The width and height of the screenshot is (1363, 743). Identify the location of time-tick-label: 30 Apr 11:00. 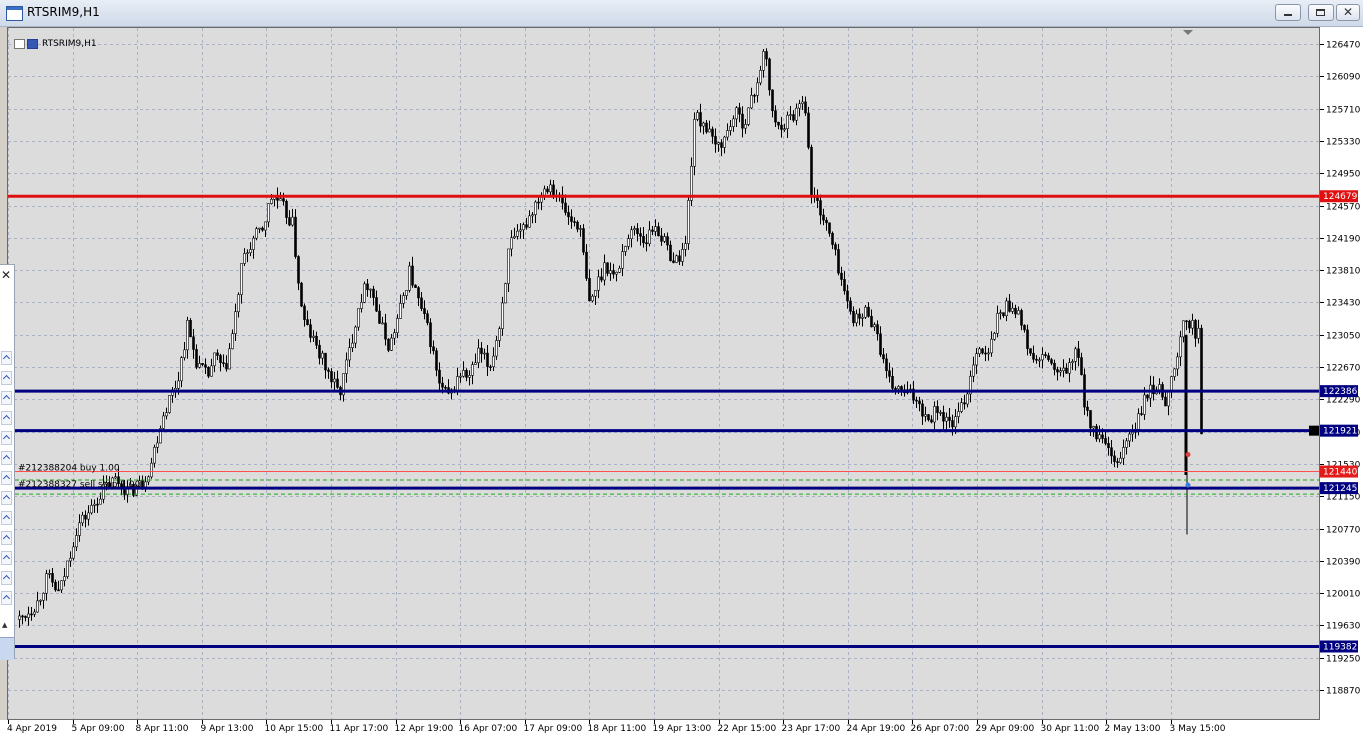
(1070, 729).